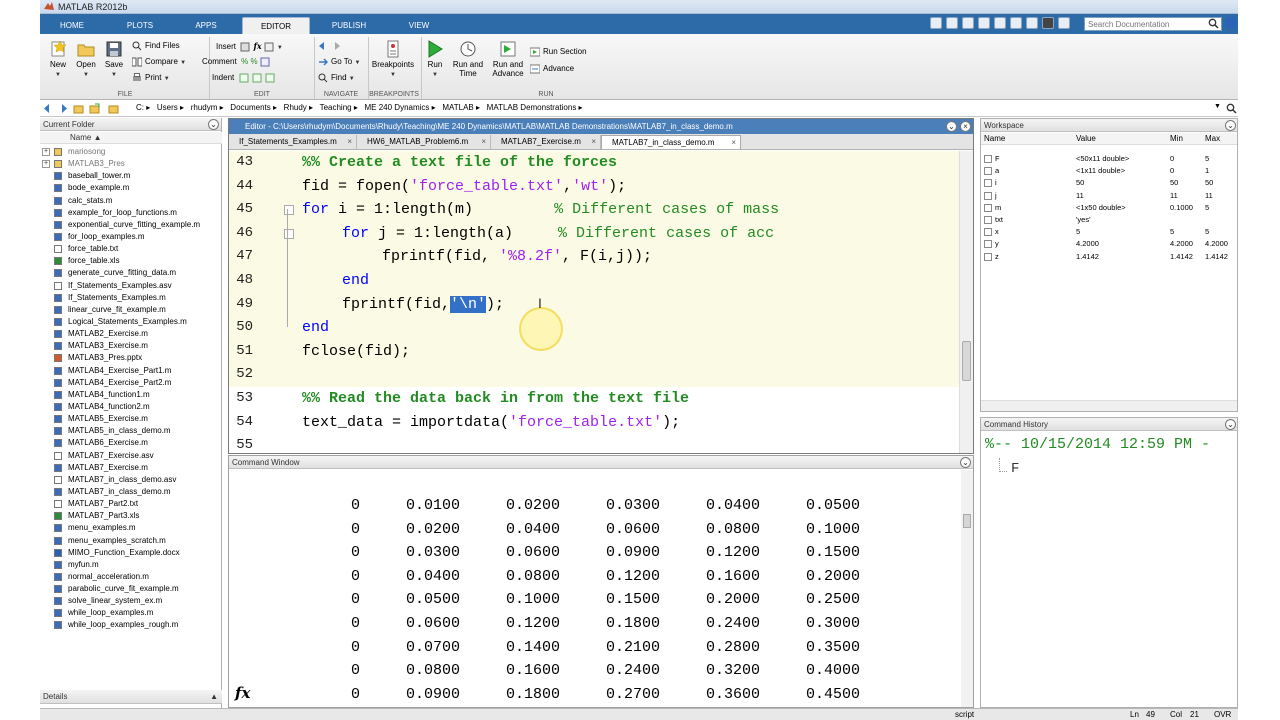 This screenshot has width=1280, height=720. I want to click on quick-copy-icon, so click(968, 23).